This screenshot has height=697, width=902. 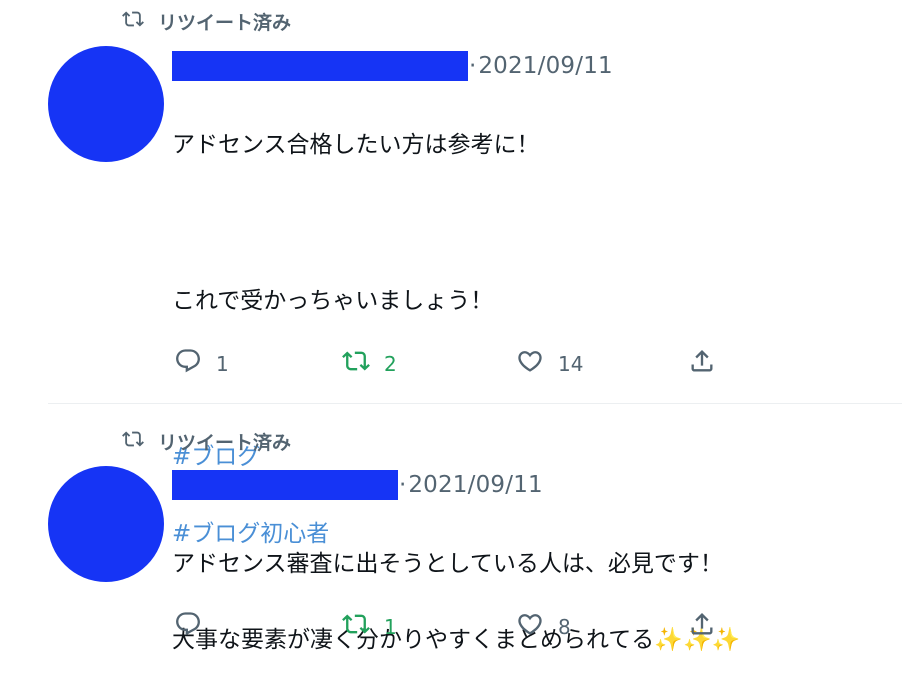 What do you see at coordinates (549, 363) in the screenshot?
I see `like-button: 14` at bounding box center [549, 363].